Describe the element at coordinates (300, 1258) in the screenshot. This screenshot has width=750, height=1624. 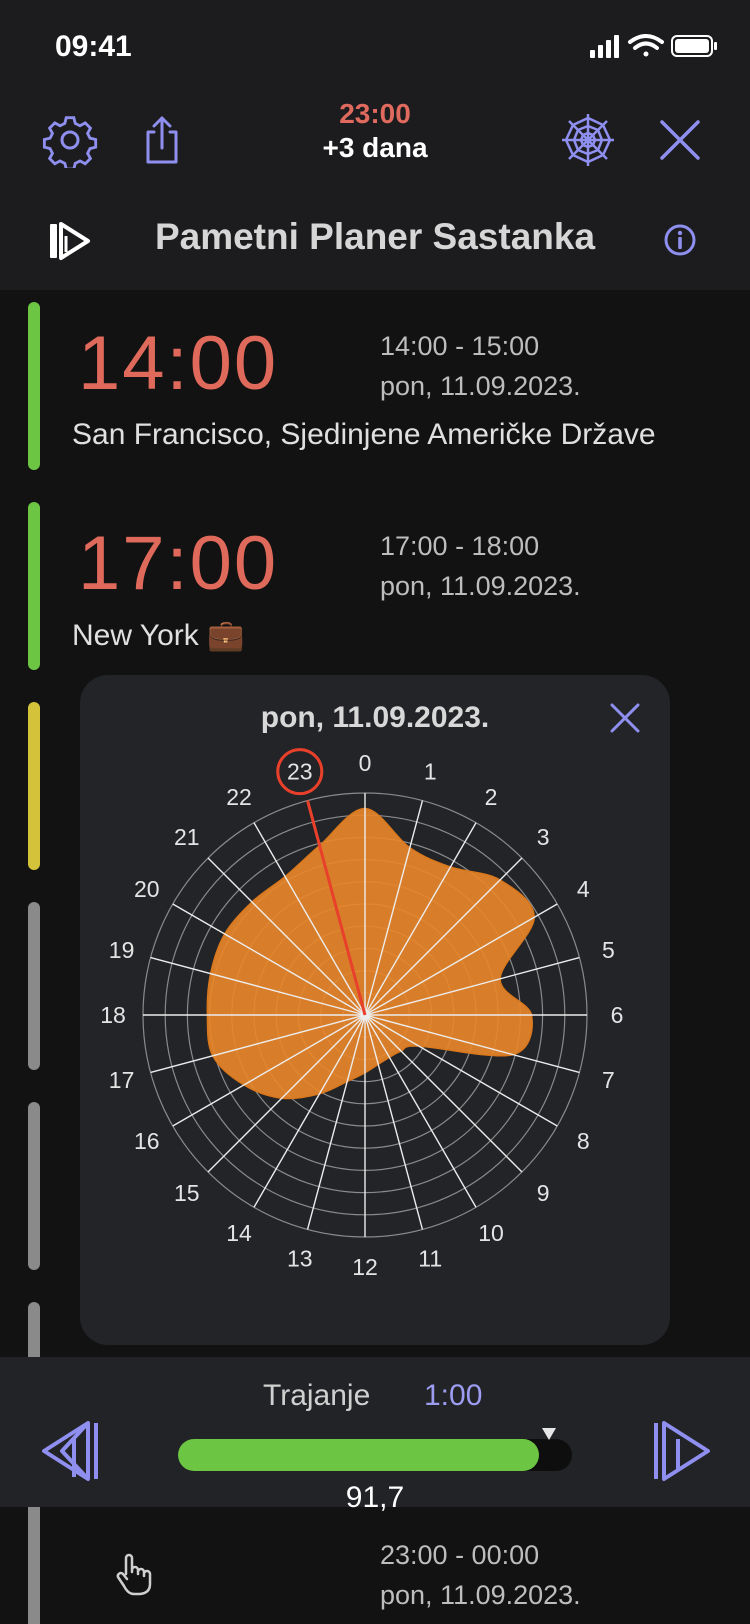
I see `hour-label: 13` at that location.